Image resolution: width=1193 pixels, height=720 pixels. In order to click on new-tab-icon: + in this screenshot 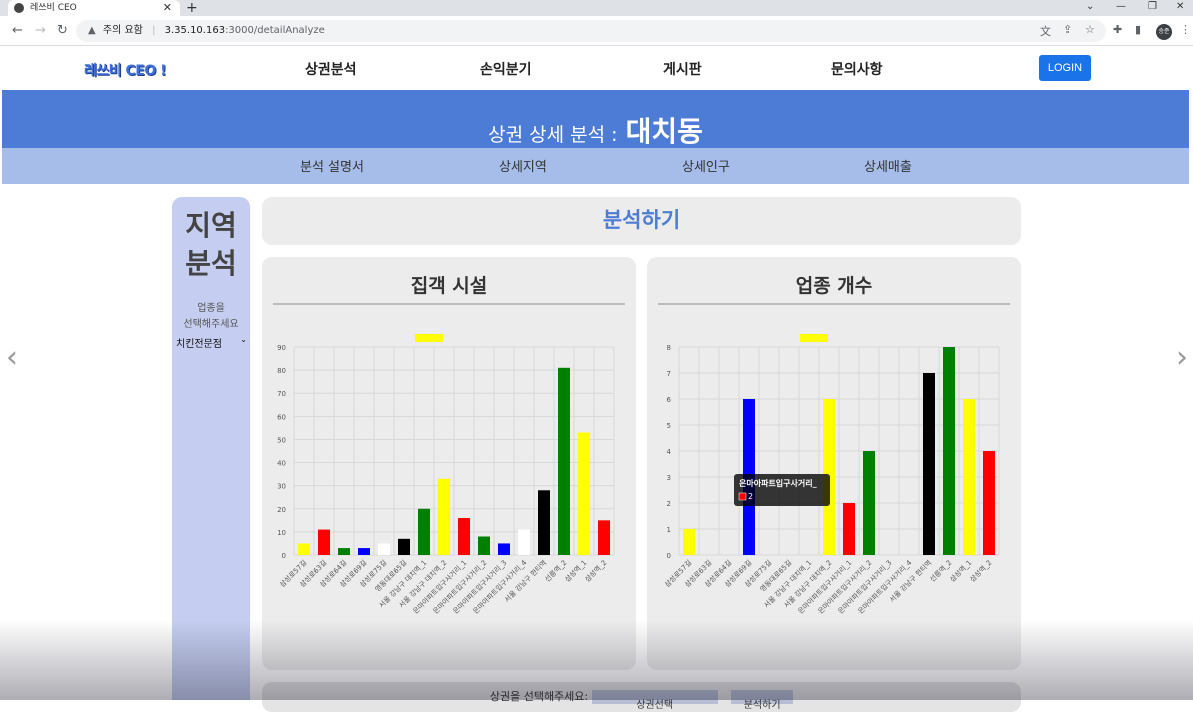, I will do `click(192, 8)`.